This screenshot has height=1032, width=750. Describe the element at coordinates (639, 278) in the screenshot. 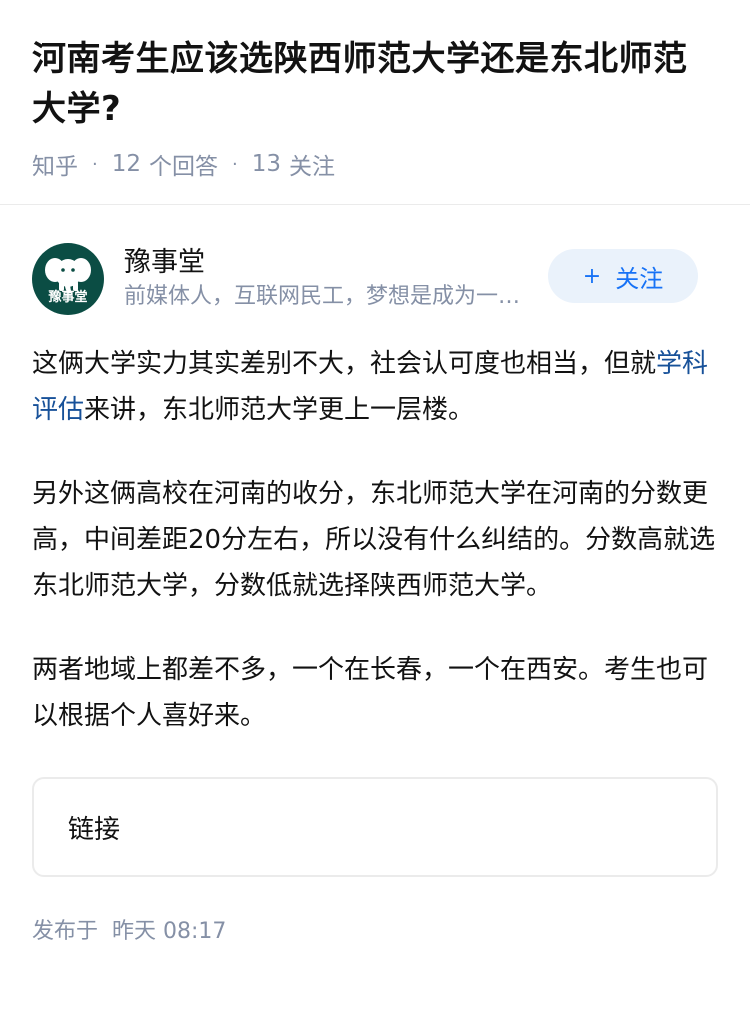

I see `follow-button-label: 关注` at that location.